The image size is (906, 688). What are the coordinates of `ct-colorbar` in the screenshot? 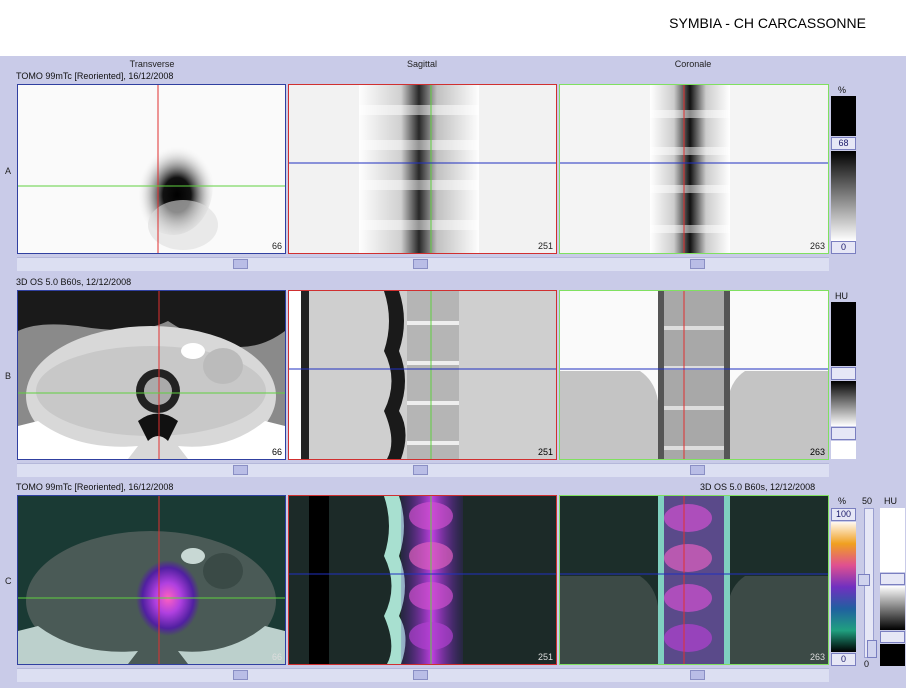 It's located at (843, 403).